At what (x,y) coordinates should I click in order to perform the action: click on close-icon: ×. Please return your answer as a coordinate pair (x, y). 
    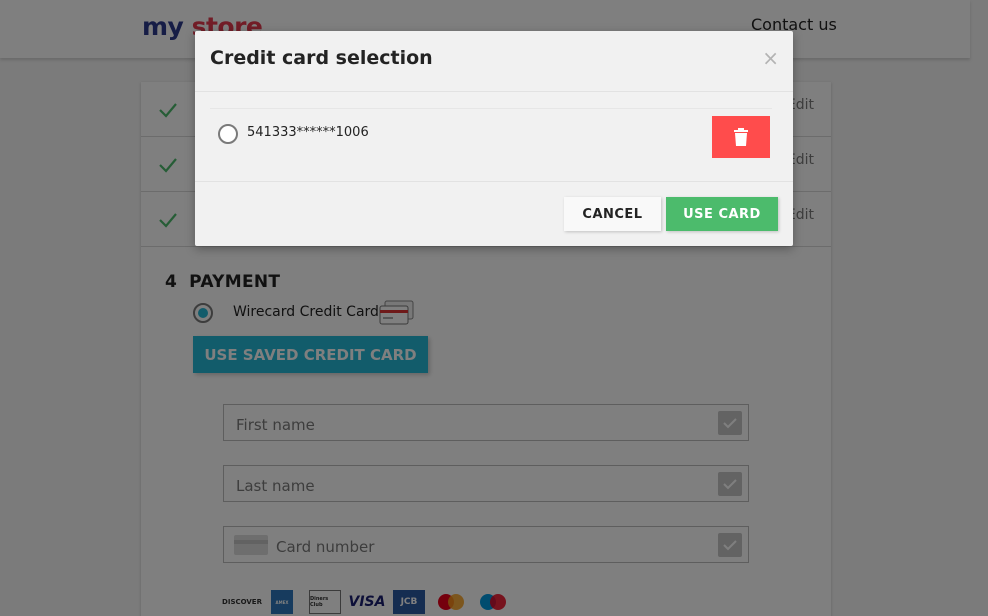
    Looking at the image, I should click on (770, 58).